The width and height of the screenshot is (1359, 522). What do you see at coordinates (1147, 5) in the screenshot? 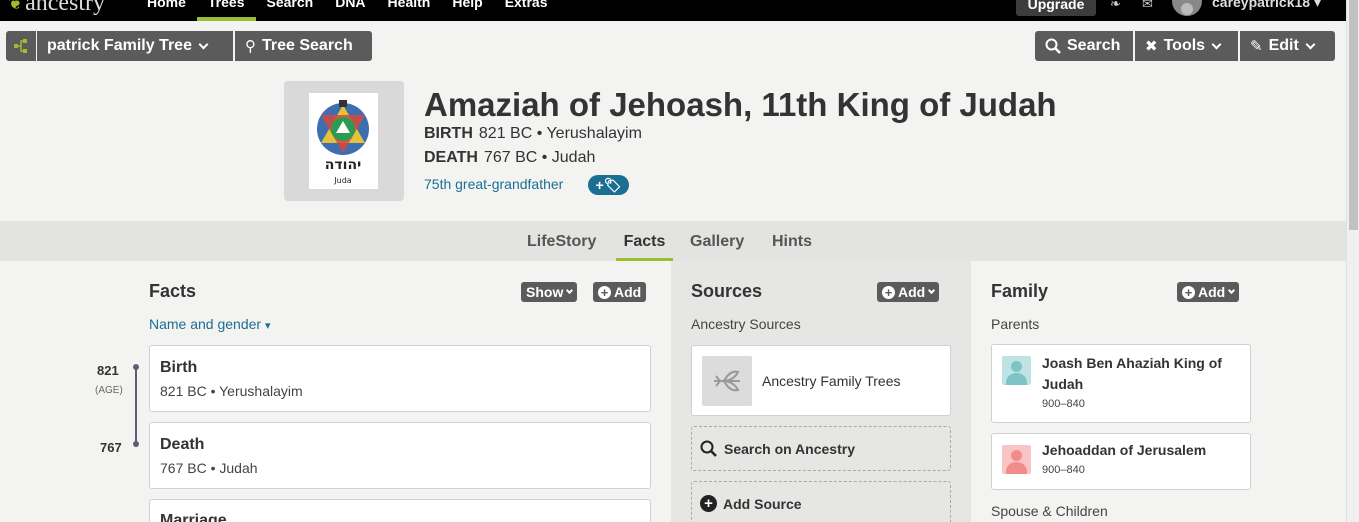
I see `messages-icon: ✉` at bounding box center [1147, 5].